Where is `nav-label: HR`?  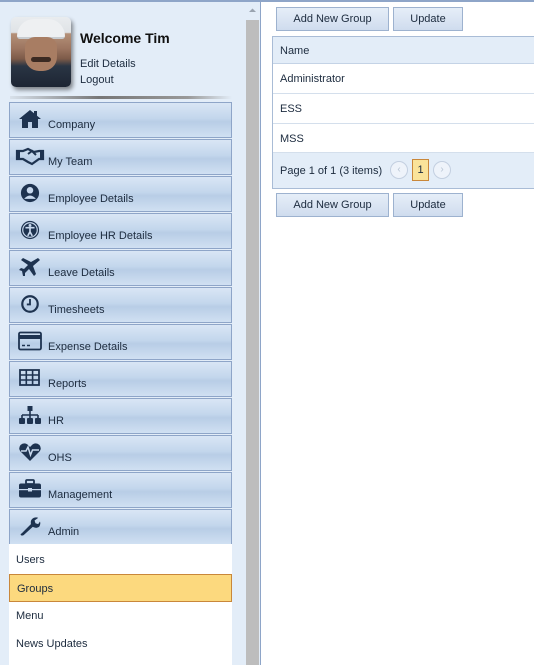 nav-label: HR is located at coordinates (56, 421).